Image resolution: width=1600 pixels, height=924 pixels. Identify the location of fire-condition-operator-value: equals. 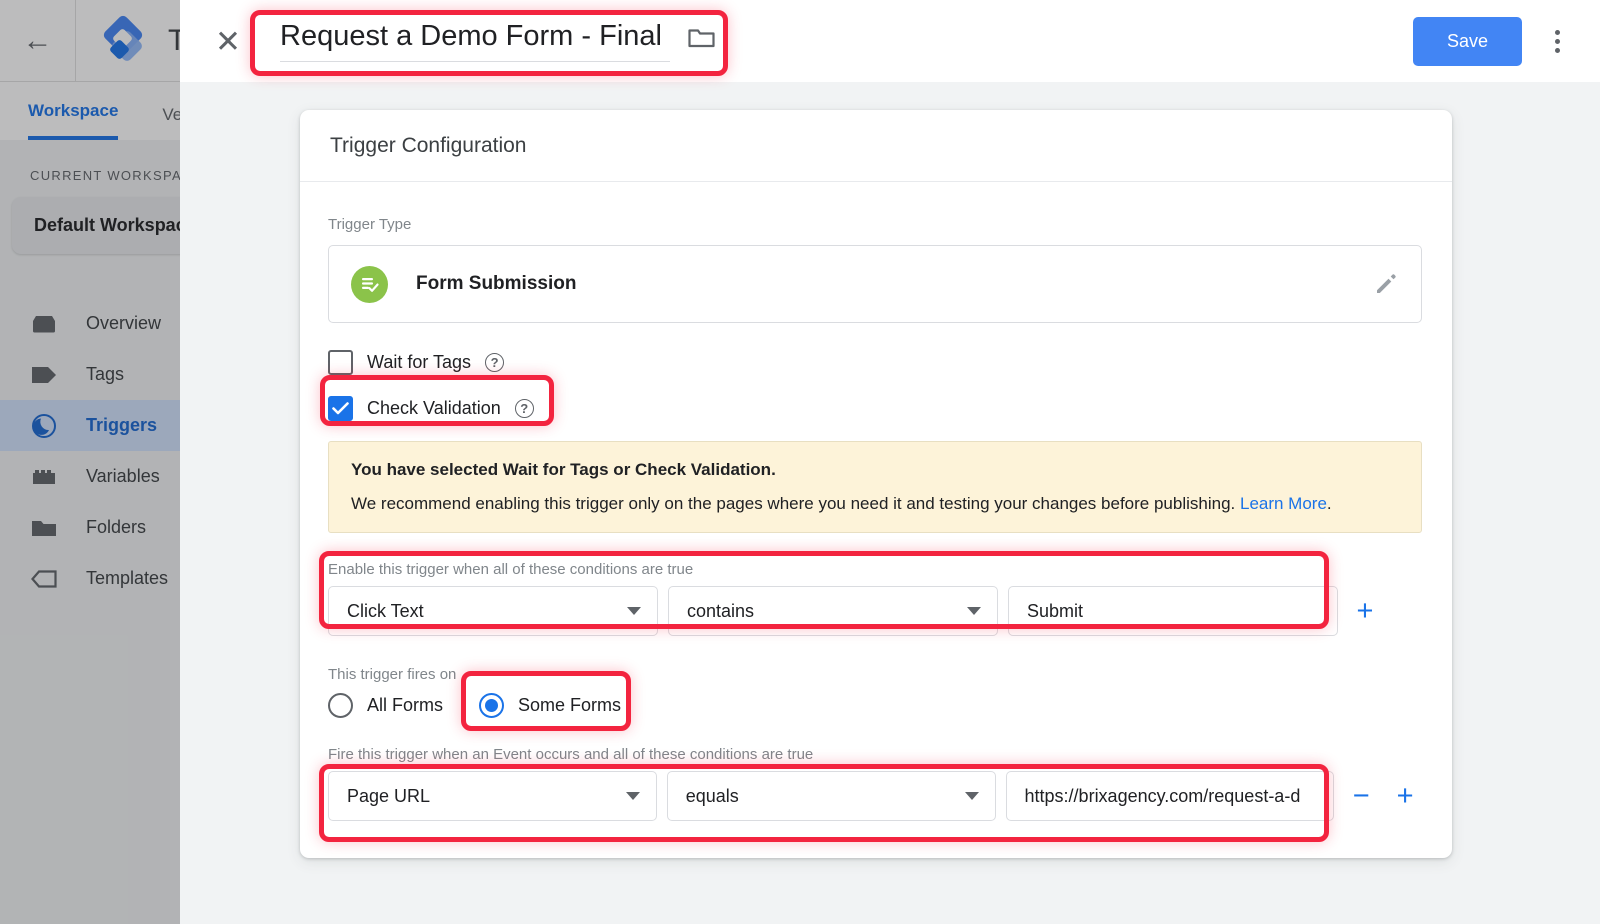
(712, 795).